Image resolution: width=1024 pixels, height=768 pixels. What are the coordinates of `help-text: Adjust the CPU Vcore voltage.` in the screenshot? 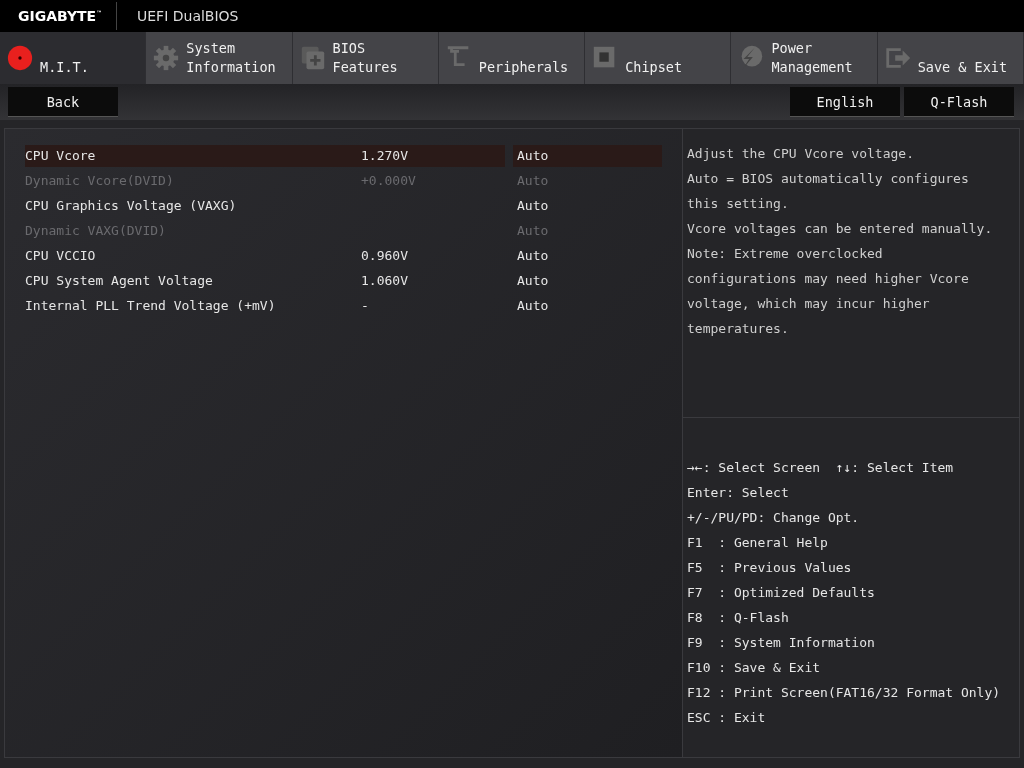 It's located at (801, 154).